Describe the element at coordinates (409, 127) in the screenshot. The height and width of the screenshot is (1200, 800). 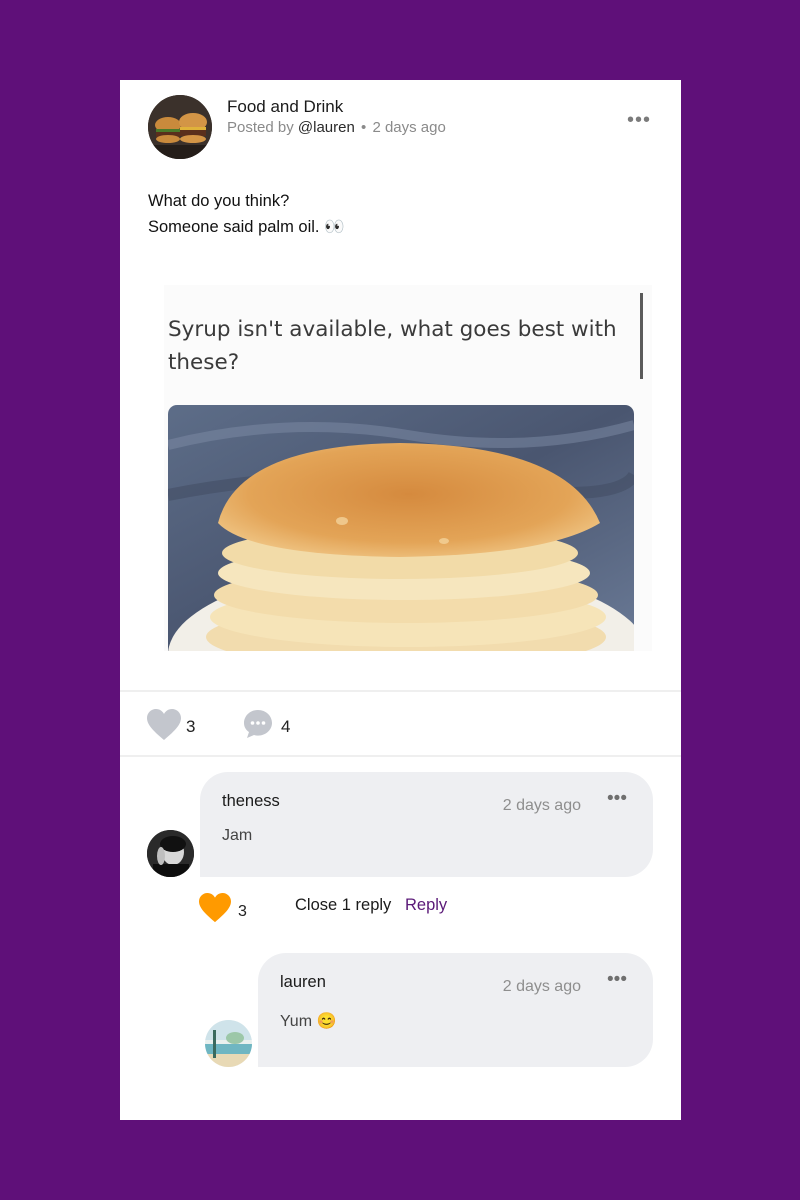
I see `post-time: 2 days ago` at that location.